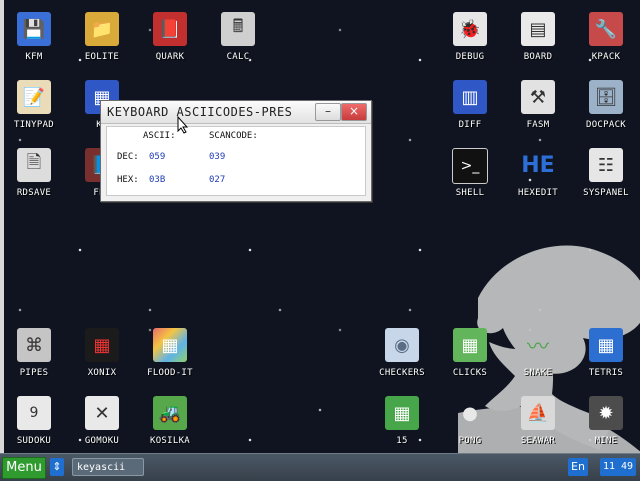 Image resolution: width=640 pixels, height=481 pixels. I want to click on desktop-icon-label: KOSILKA, so click(170, 441).